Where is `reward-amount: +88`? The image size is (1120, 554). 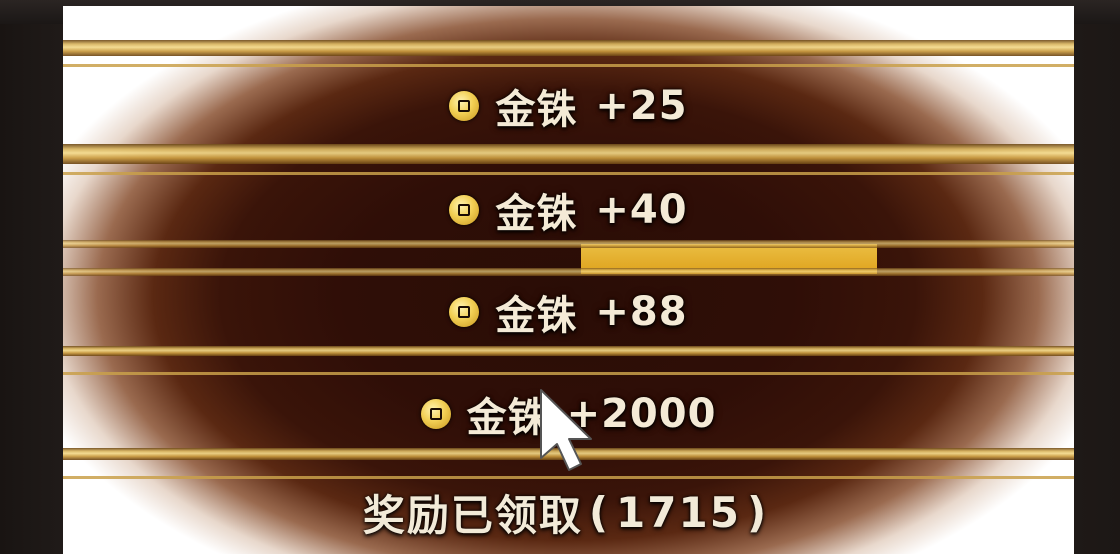
reward-amount: +88 is located at coordinates (641, 312).